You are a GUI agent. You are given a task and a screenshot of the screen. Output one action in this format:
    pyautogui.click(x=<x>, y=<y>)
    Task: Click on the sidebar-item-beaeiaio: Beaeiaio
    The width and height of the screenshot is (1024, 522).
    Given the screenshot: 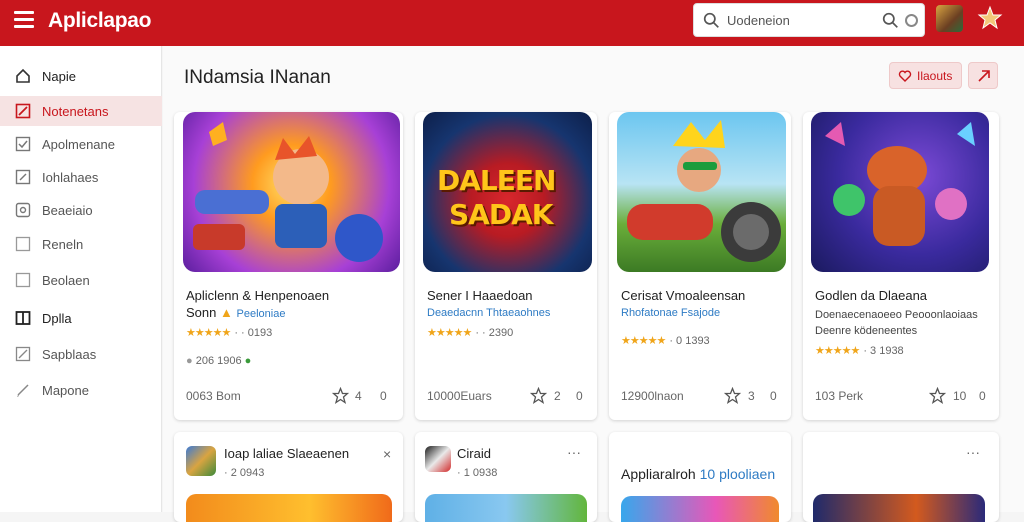 What is the action you would take?
    pyautogui.click(x=81, y=210)
    